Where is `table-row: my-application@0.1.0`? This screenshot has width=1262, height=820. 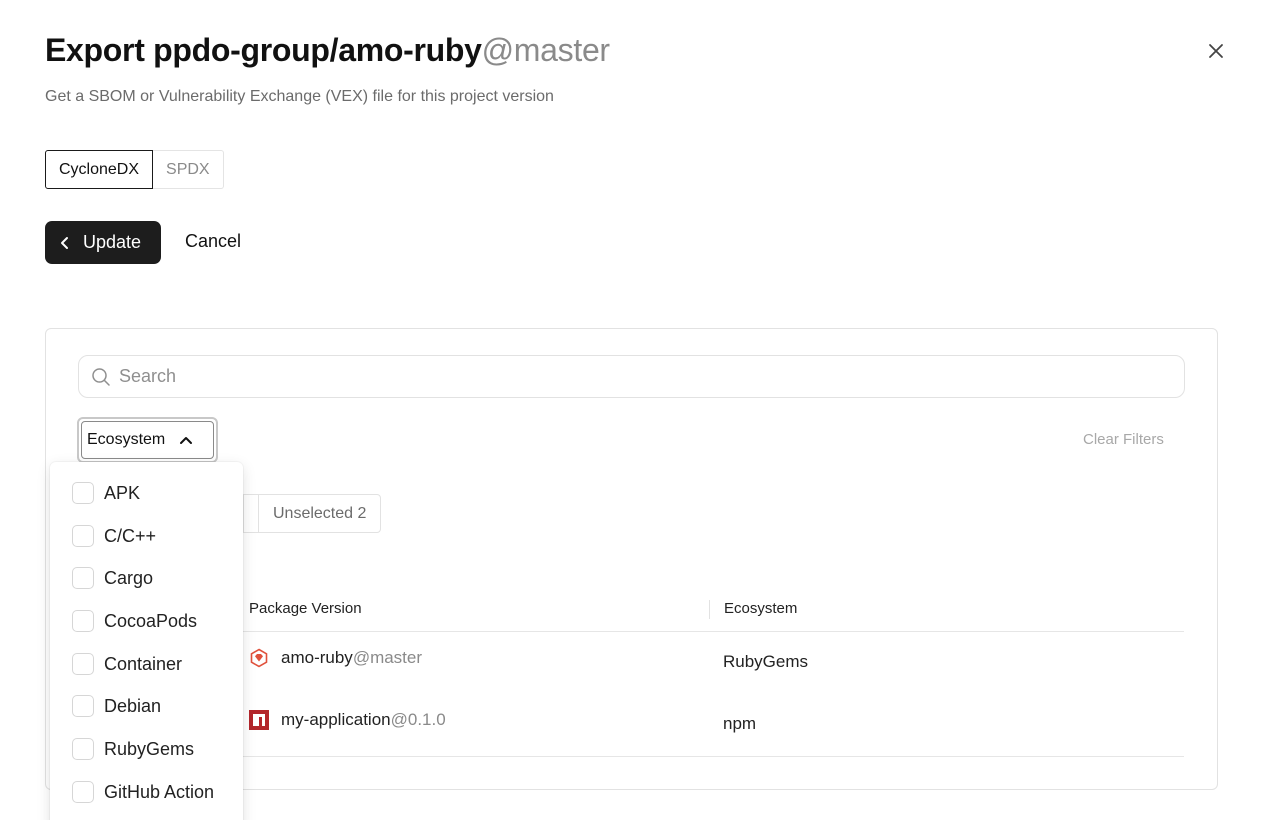 table-row: my-application@0.1.0 is located at coordinates (347, 720).